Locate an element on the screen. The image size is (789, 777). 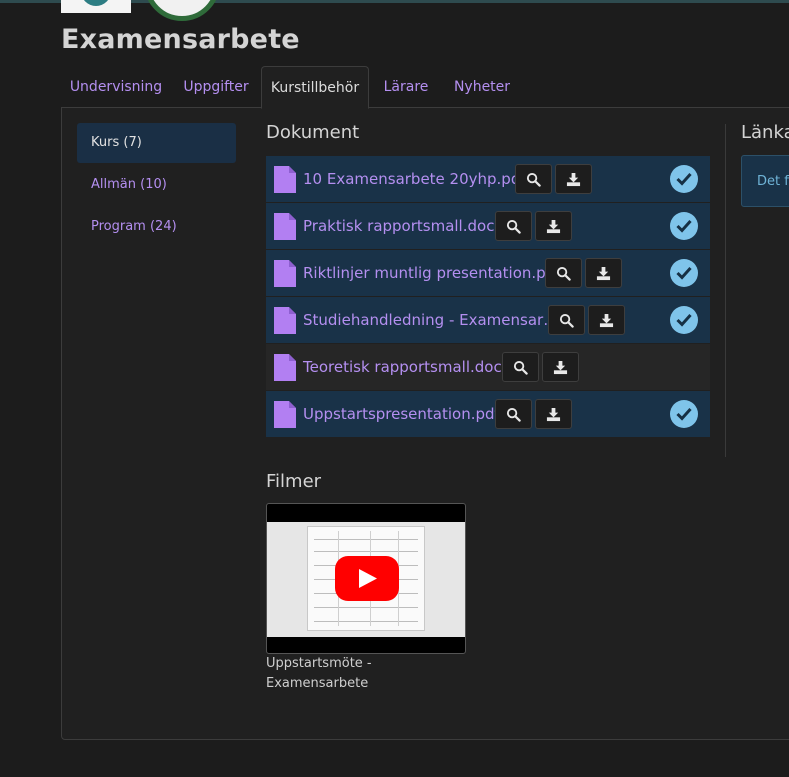
sidebar-item-program: Program (24) is located at coordinates (156, 227).